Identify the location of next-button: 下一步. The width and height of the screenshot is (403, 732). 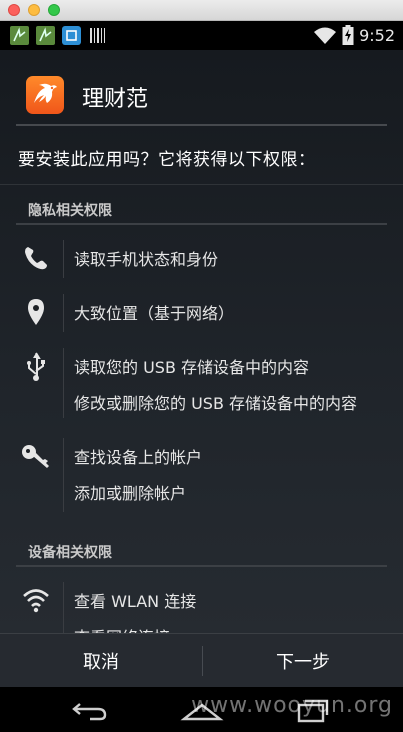
(303, 660).